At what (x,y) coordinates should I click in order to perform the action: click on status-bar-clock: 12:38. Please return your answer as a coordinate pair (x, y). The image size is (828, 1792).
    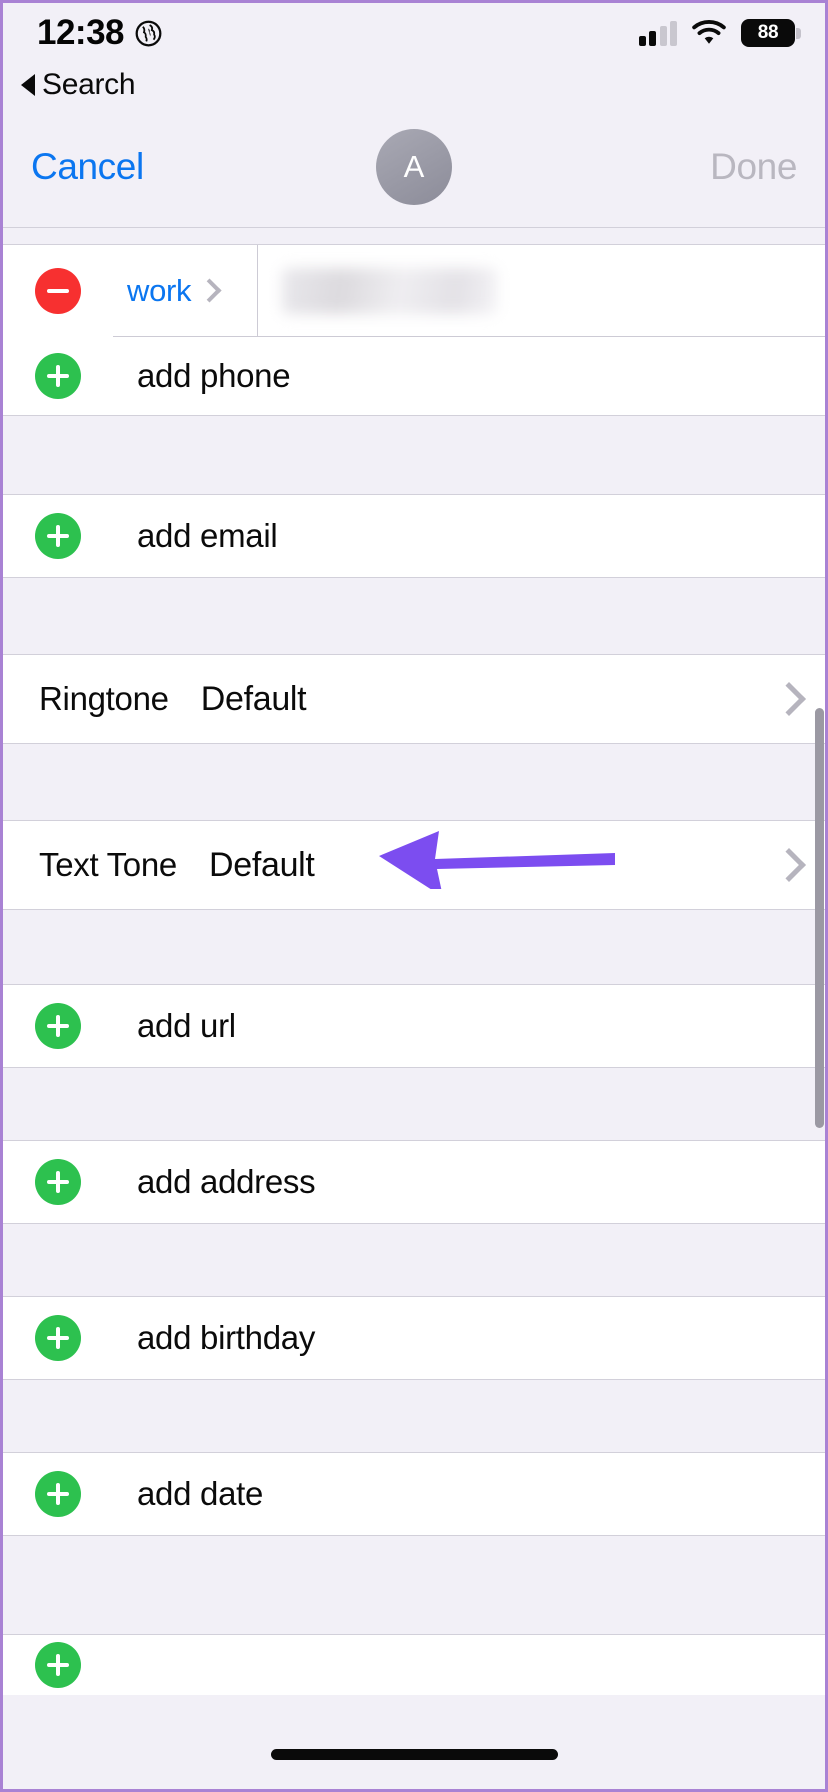
    Looking at the image, I should click on (81, 32).